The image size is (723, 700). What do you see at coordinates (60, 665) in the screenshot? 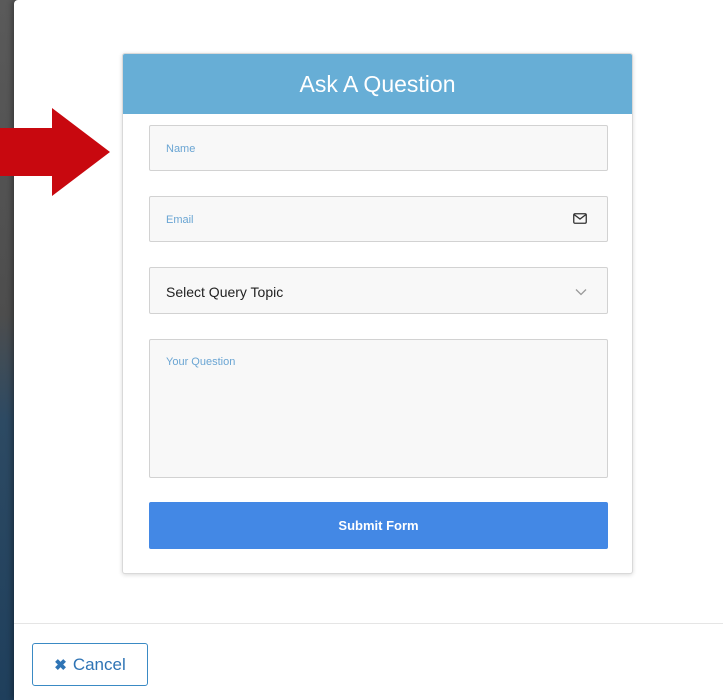
I see `close-icon: ✖` at bounding box center [60, 665].